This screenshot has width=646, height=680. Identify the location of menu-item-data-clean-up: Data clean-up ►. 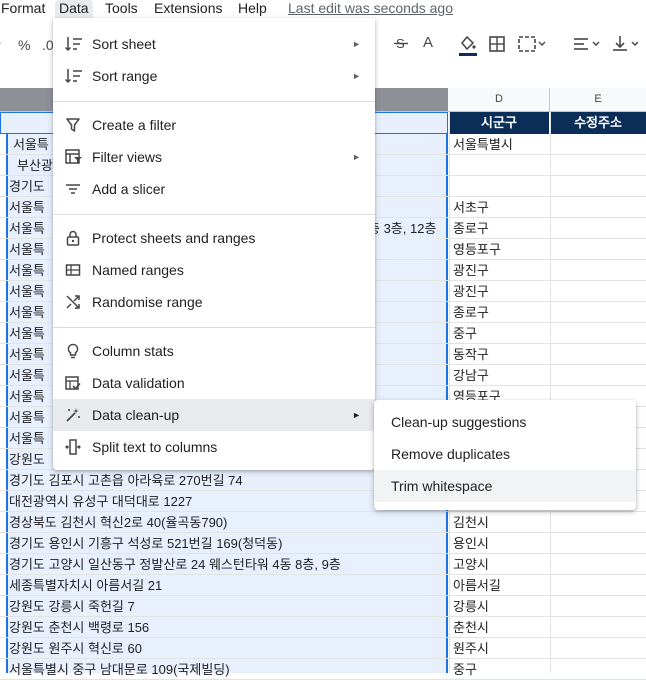
(214, 415).